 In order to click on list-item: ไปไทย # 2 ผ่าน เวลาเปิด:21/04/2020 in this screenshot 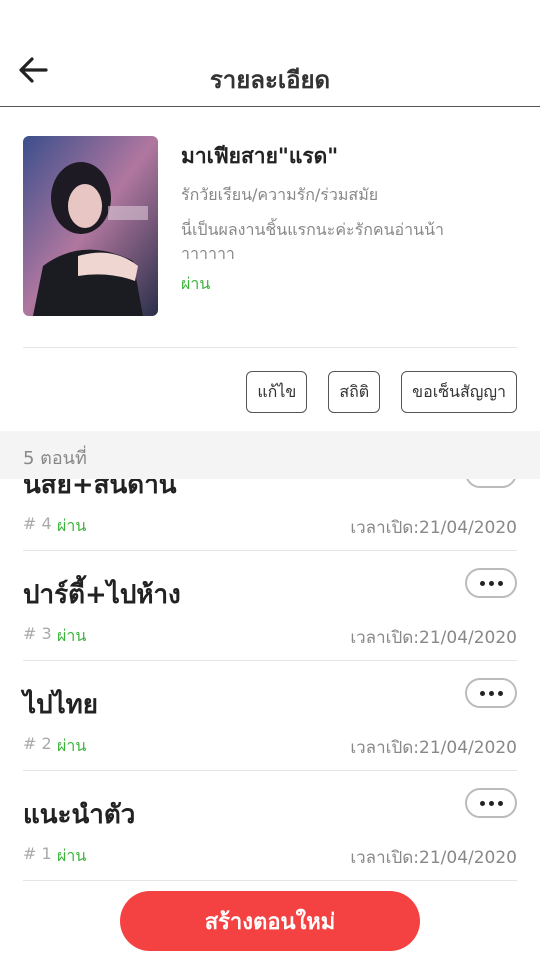, I will do `click(270, 715)`.